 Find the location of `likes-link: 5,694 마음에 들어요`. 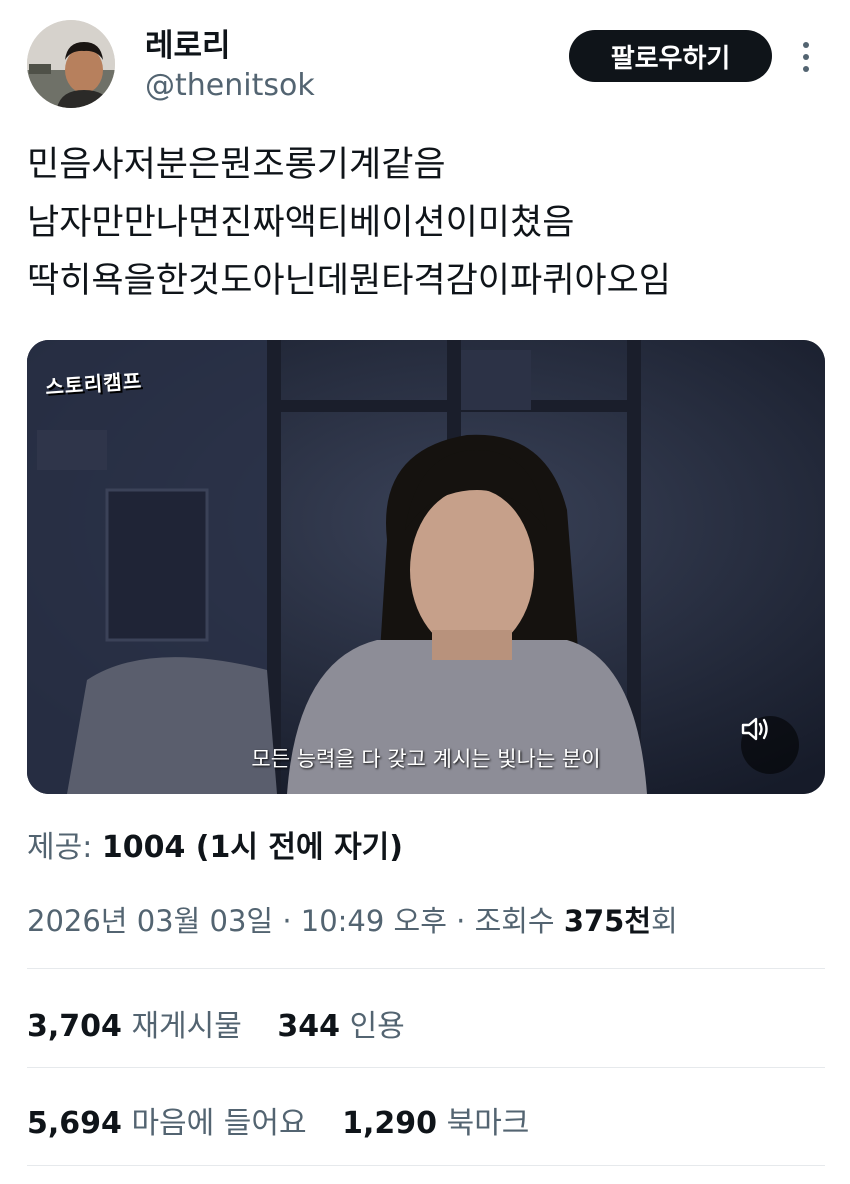

likes-link: 5,694 마음에 들어요 is located at coordinates (167, 1123).